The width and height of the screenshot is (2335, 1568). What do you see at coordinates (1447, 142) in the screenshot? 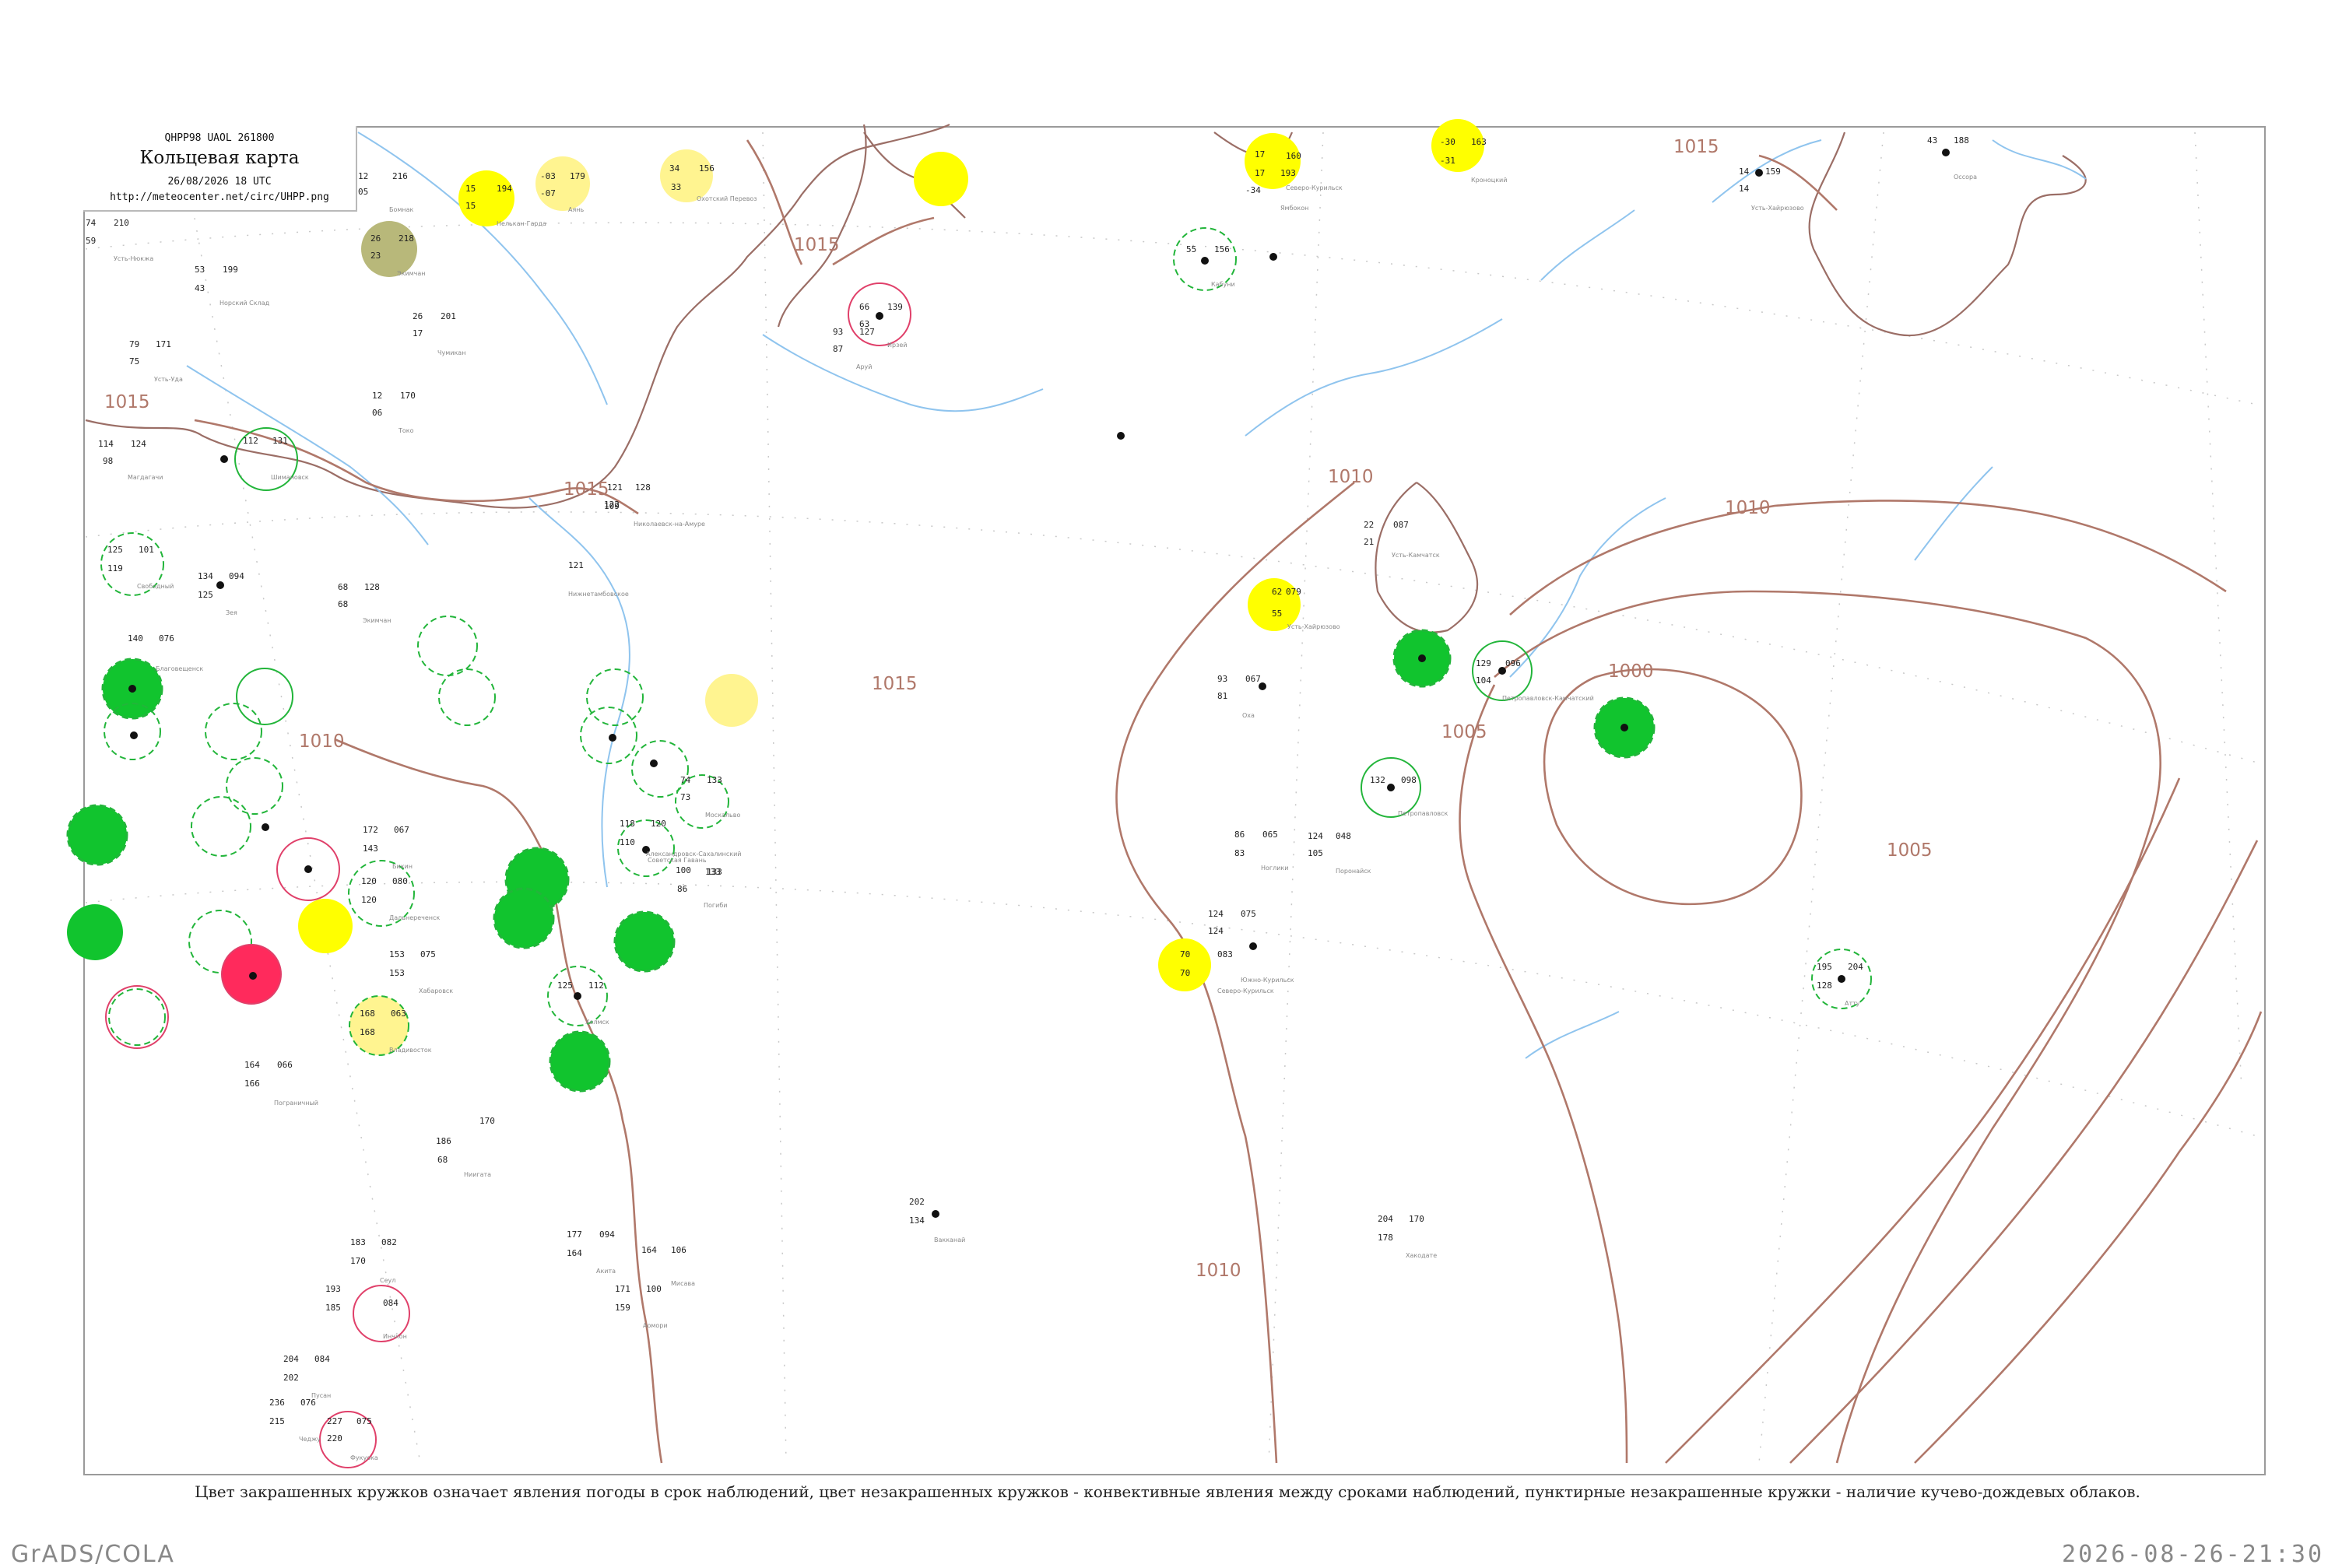
I see `station-temp: -30` at bounding box center [1447, 142].